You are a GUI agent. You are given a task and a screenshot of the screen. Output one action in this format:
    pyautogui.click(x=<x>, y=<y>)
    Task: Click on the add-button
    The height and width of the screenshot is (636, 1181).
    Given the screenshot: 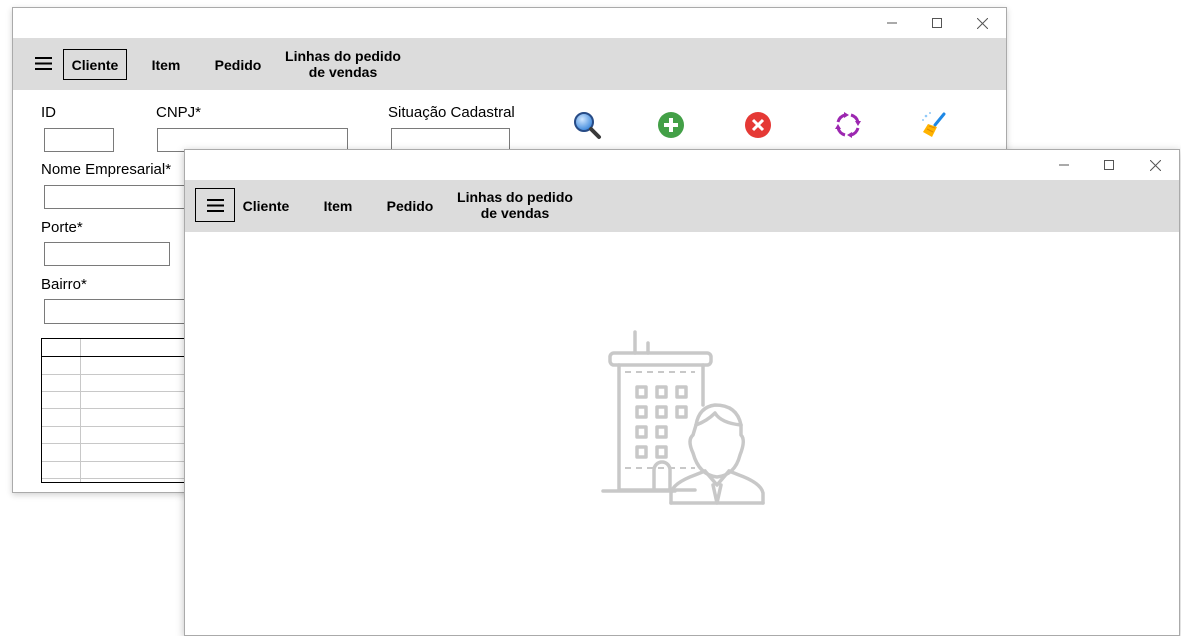 What is the action you would take?
    pyautogui.click(x=671, y=125)
    